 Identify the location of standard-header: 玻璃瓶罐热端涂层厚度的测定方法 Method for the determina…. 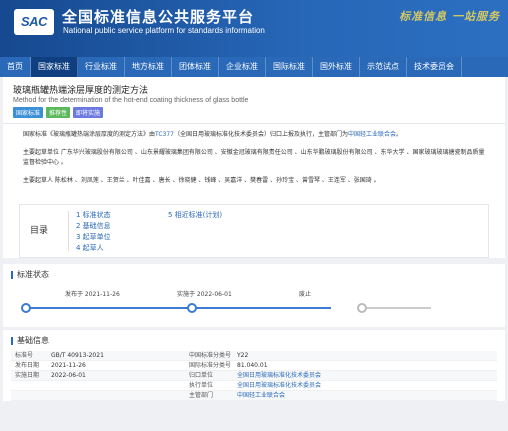
(254, 100).